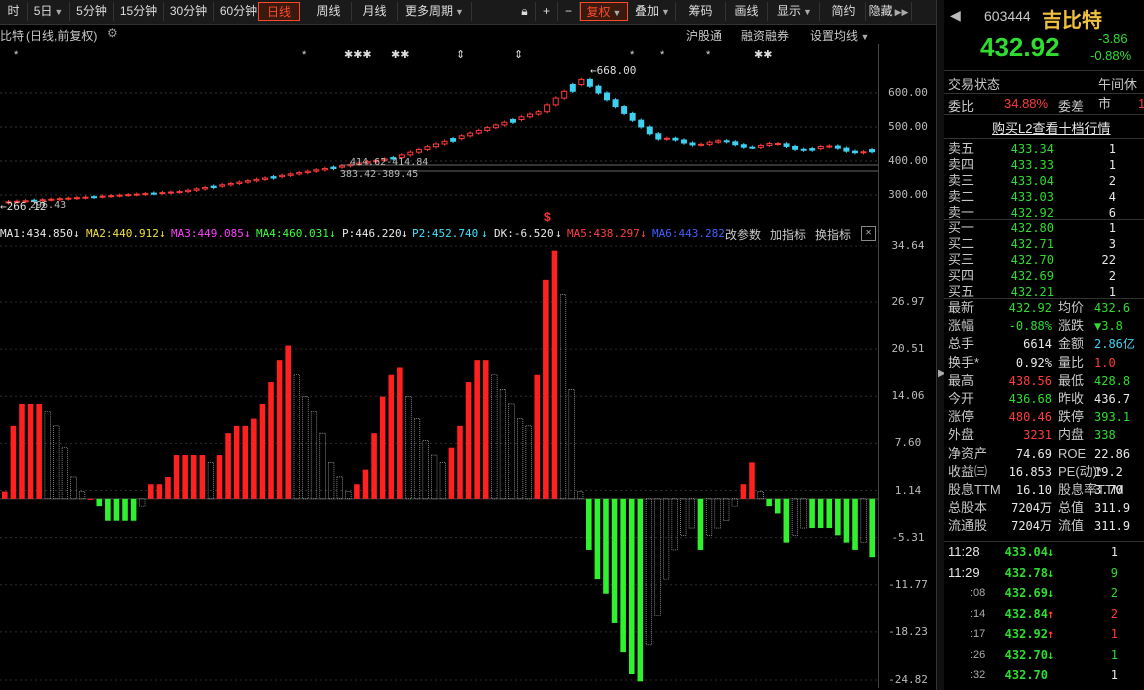 The image size is (1144, 690). I want to click on price-axis-label: 600.00, so click(908, 92).